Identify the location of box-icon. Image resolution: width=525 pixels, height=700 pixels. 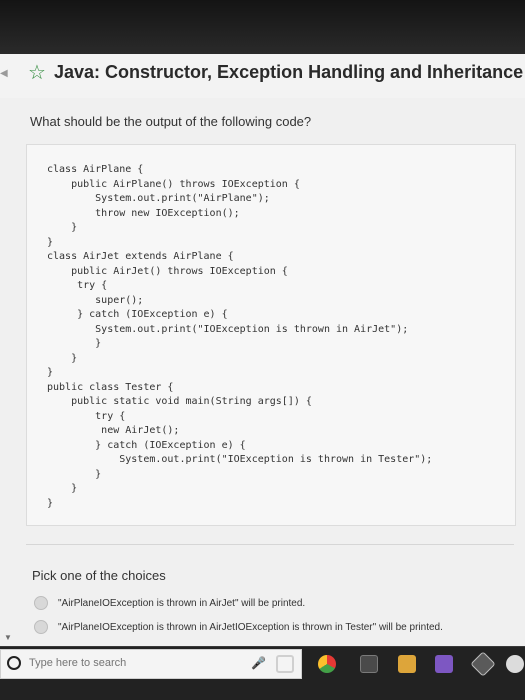
(483, 664).